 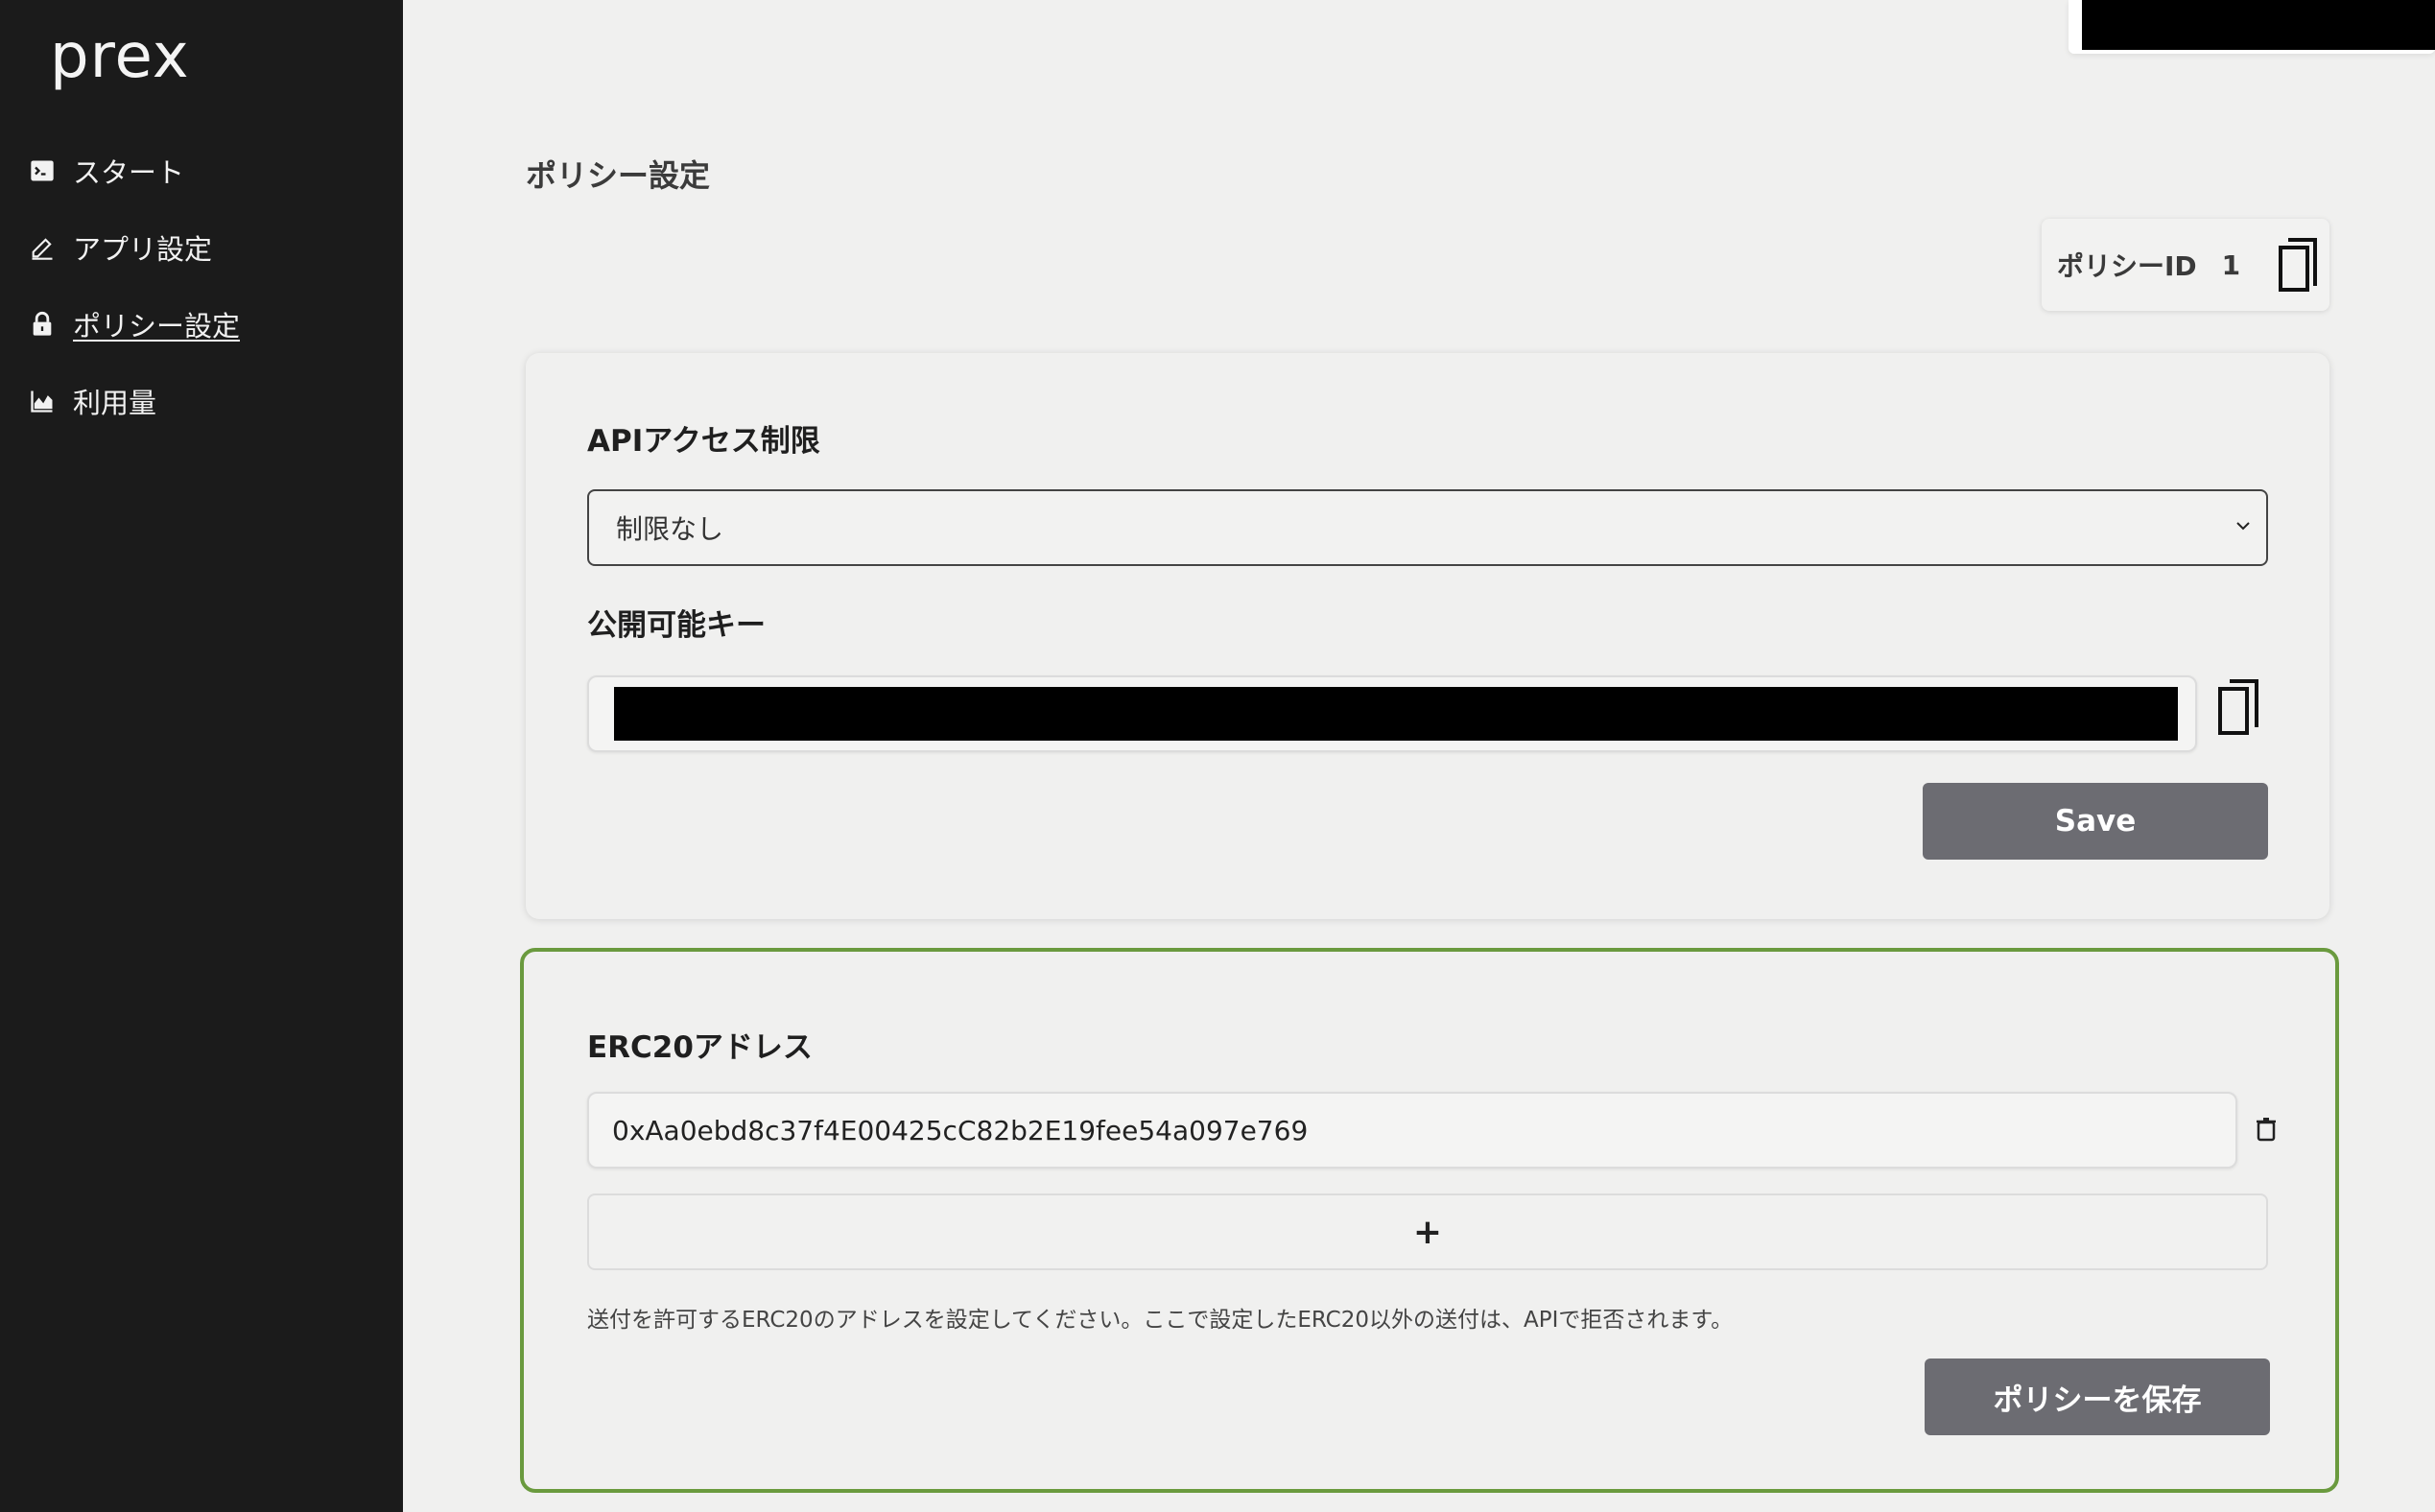 I want to click on save-policy-button: ポリシーを保存, so click(x=2097, y=1396).